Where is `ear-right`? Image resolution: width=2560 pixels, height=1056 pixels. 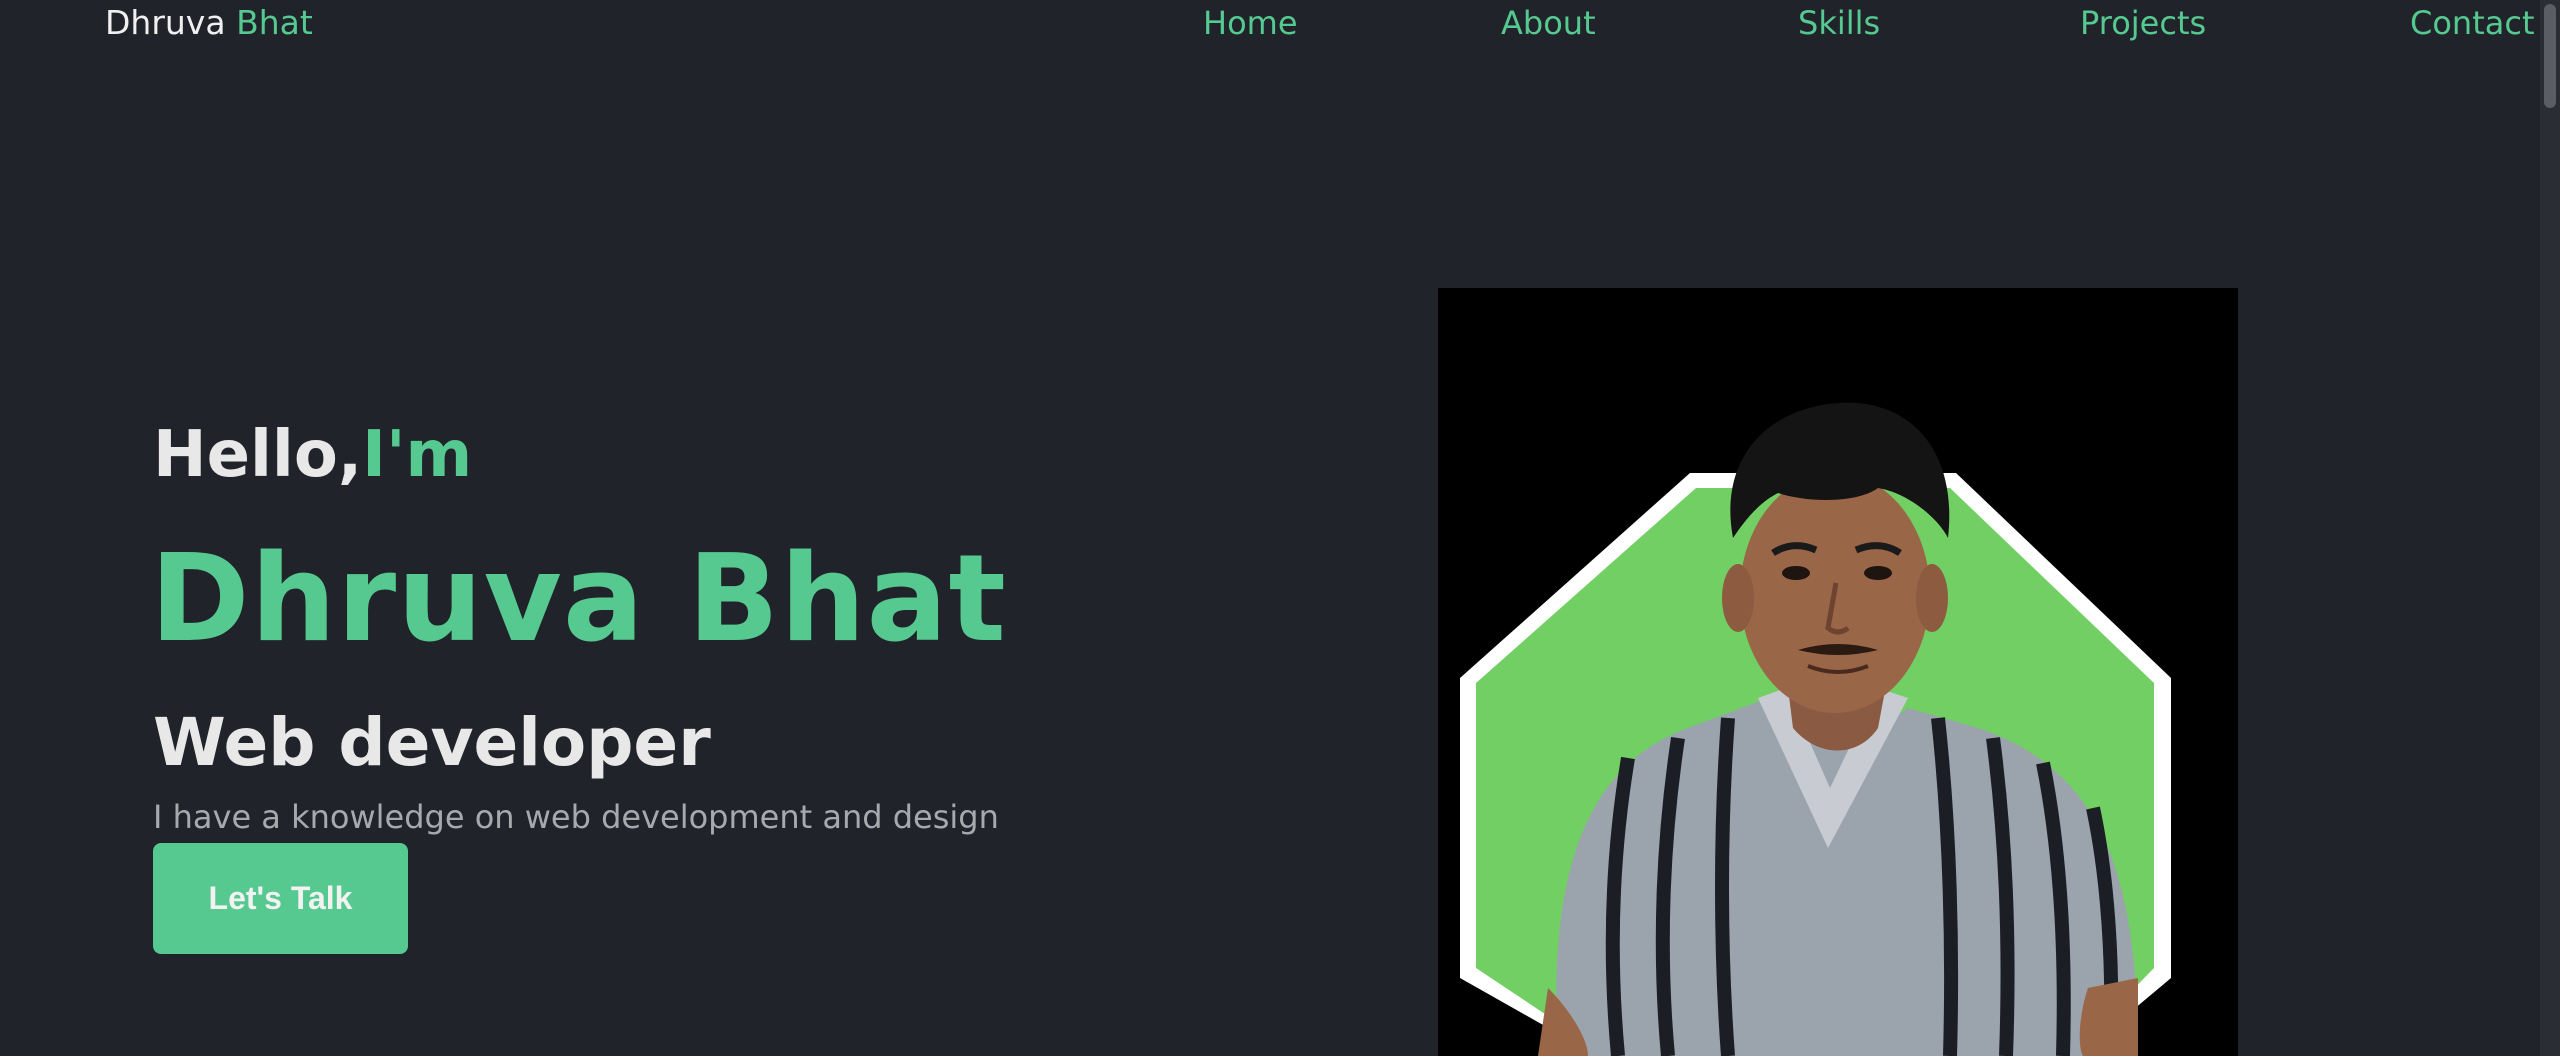 ear-right is located at coordinates (1932, 598).